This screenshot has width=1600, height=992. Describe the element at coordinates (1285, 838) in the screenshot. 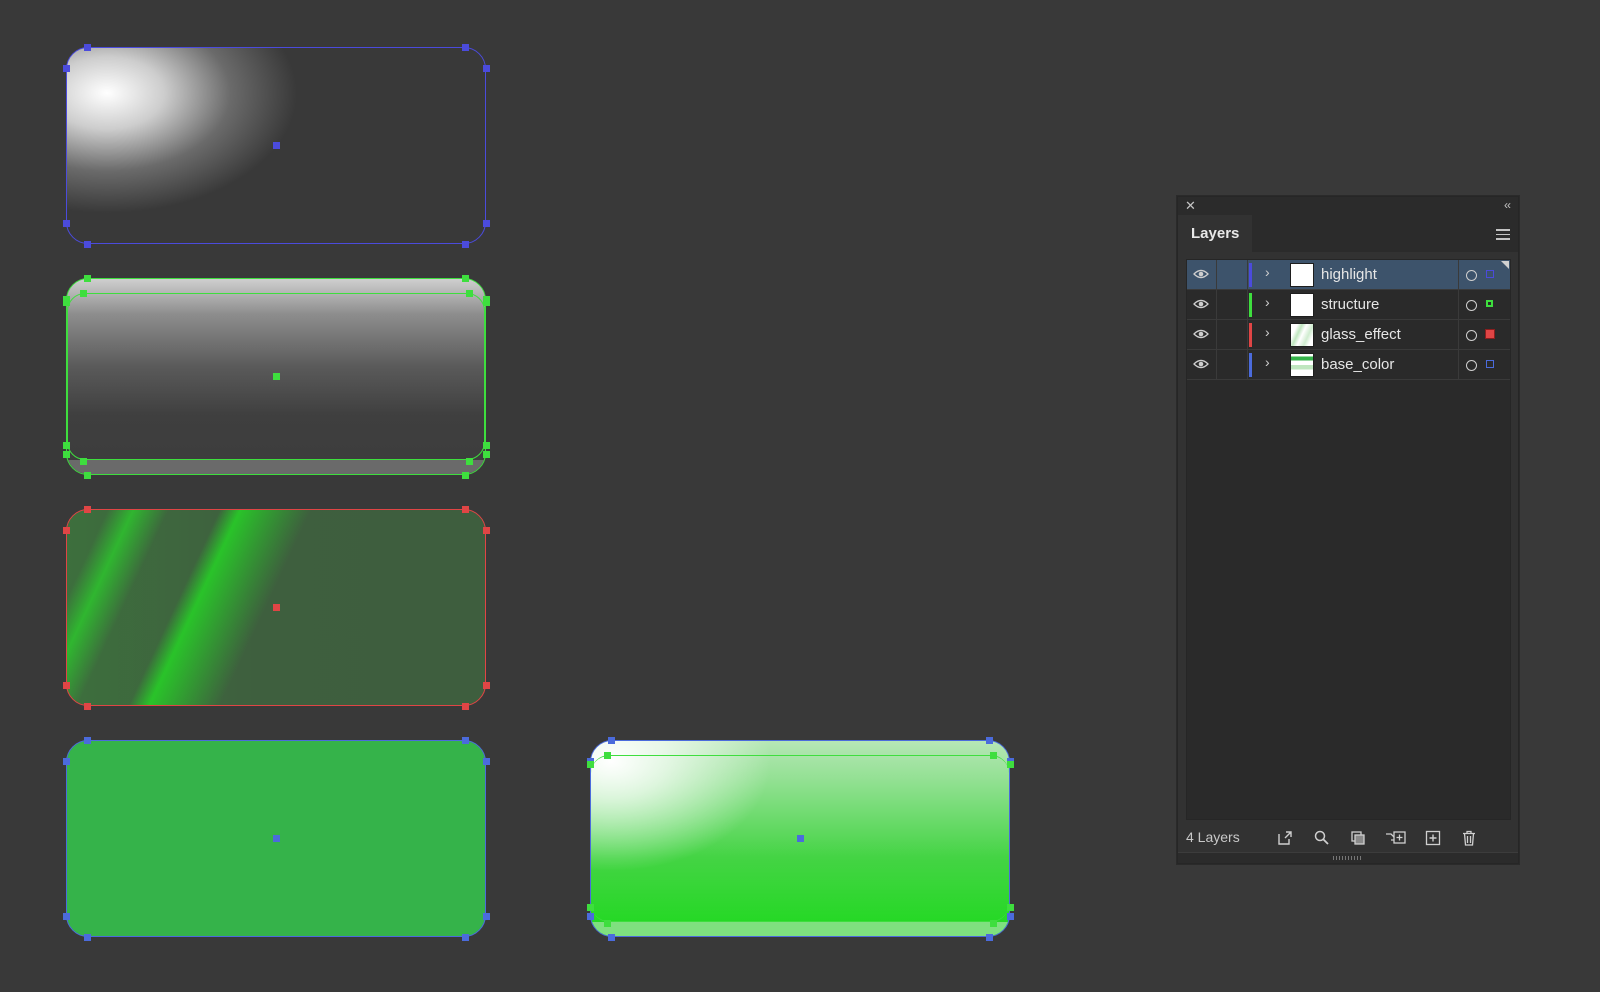

I see `export-icon` at that location.